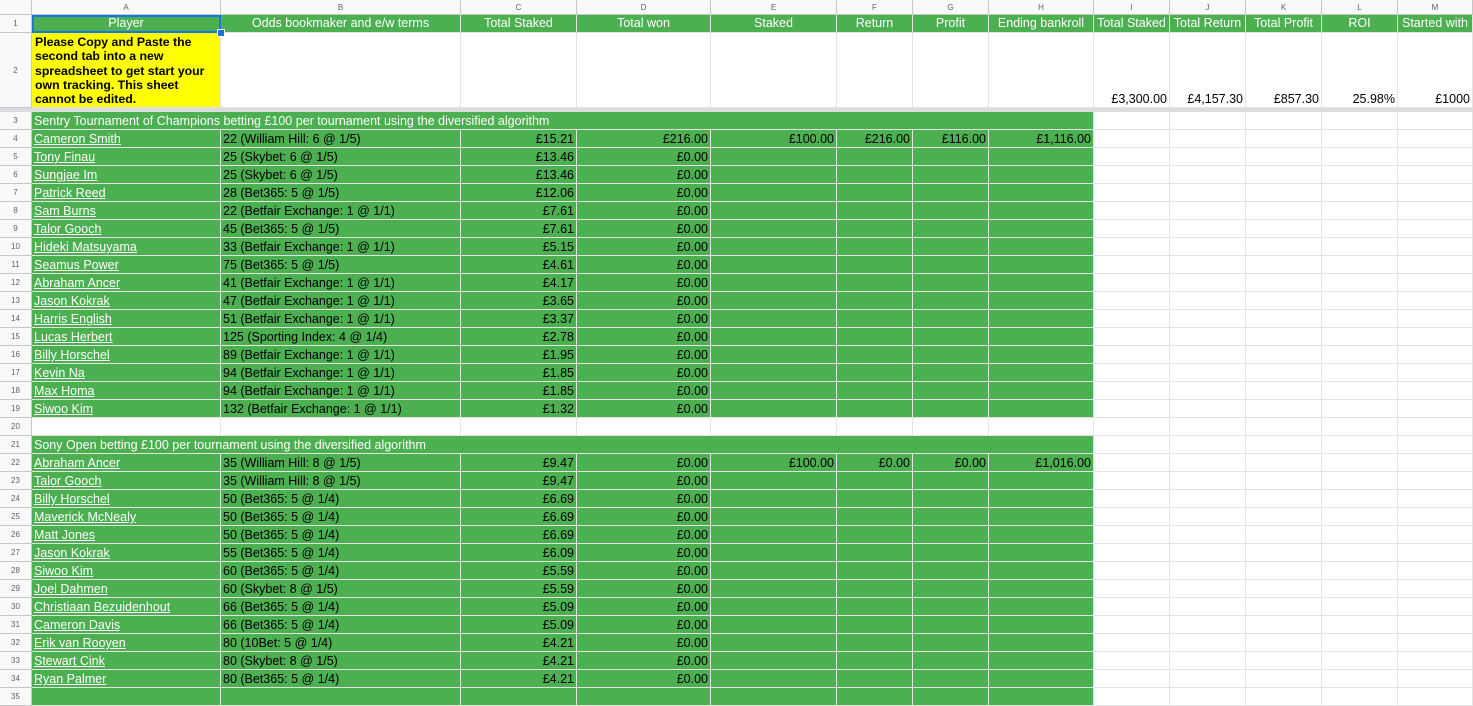  Describe the element at coordinates (72, 355) in the screenshot. I see `player-link: Billy Horschel` at that location.